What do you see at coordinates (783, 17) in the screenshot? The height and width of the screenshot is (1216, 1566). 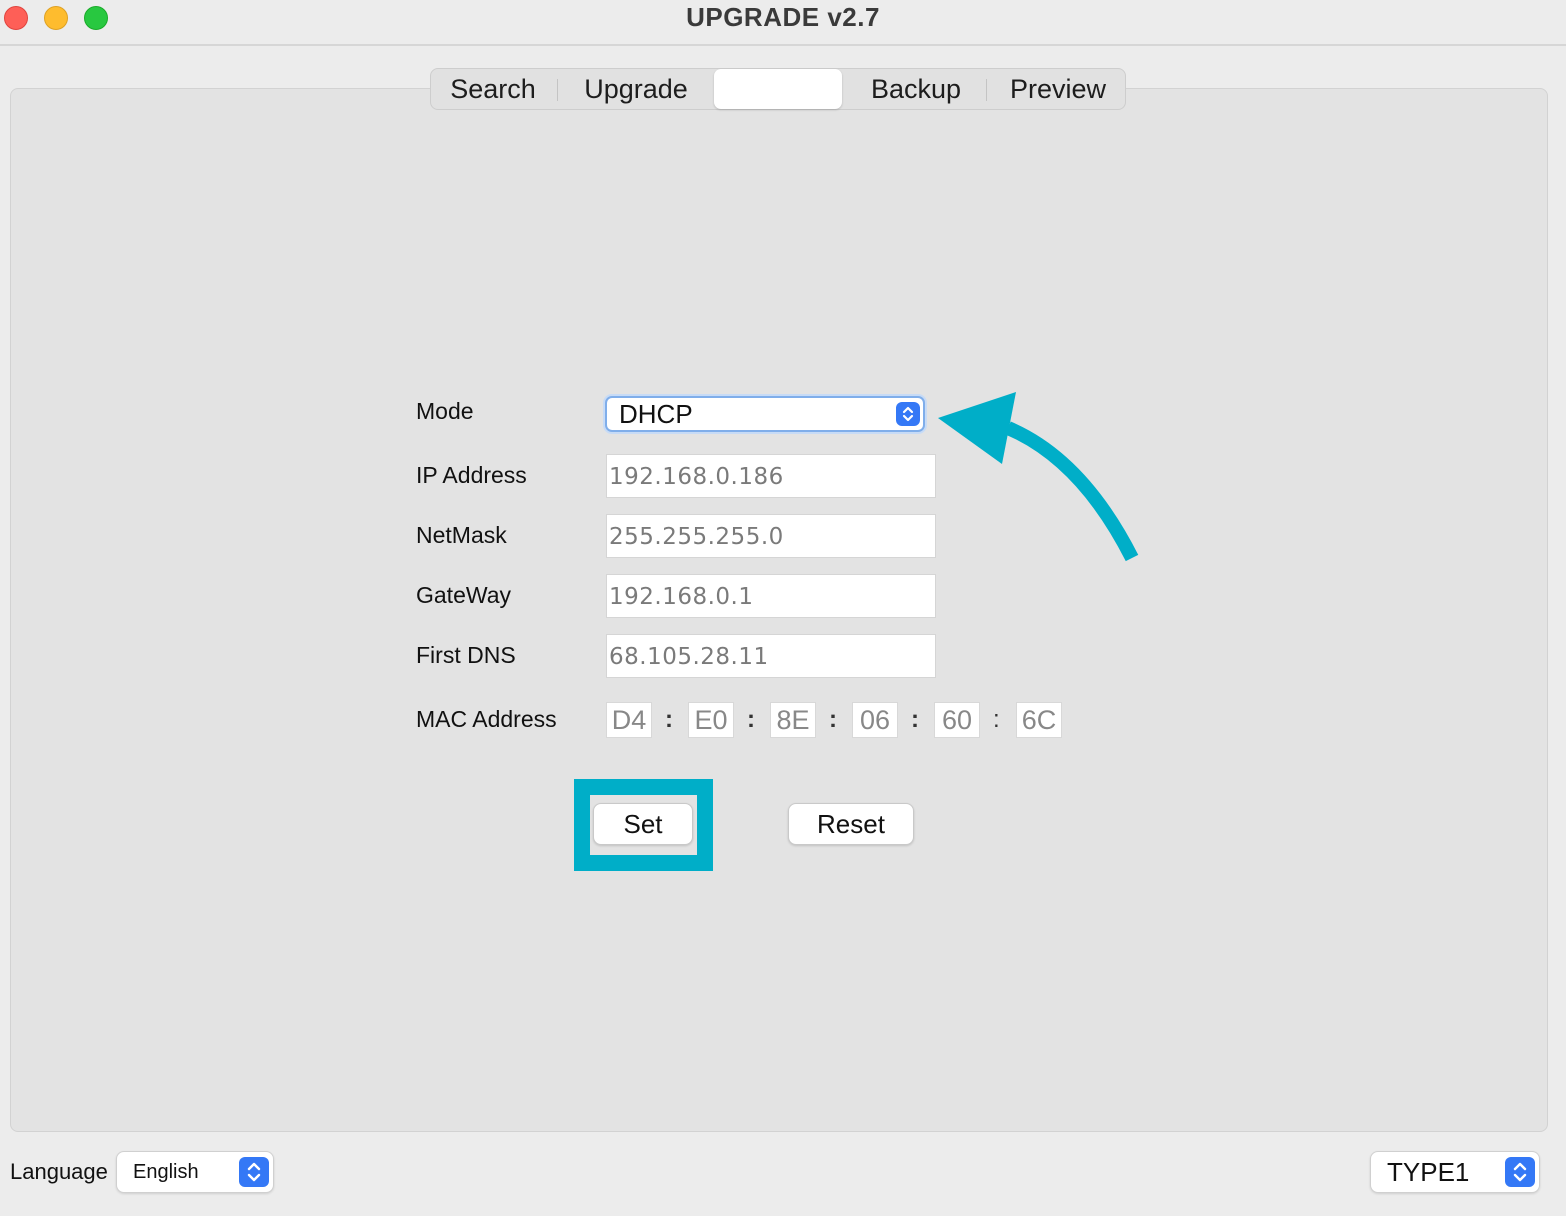 I see `window-title: UPGRADE v2.7` at bounding box center [783, 17].